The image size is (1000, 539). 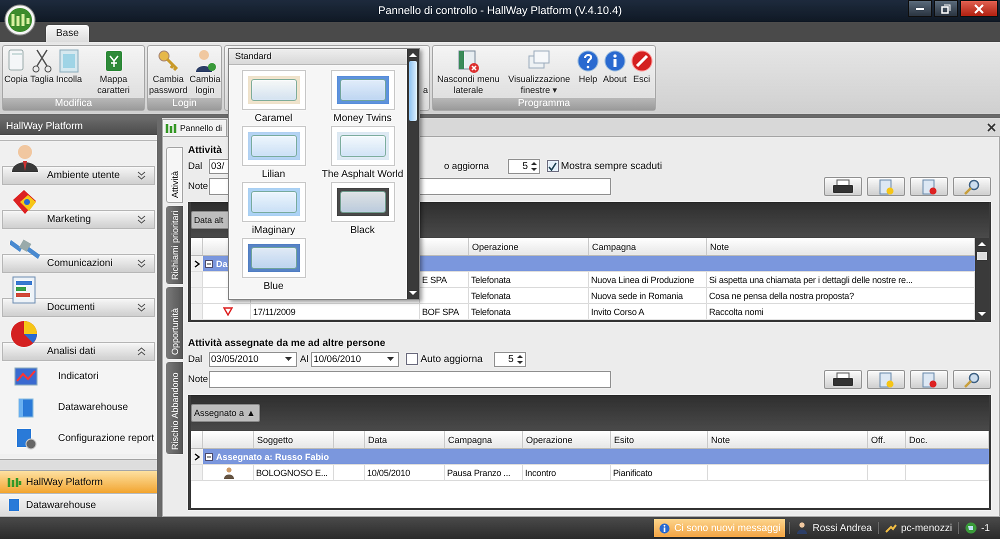 I want to click on sidebar-header: HallWay Platform, so click(x=78, y=126).